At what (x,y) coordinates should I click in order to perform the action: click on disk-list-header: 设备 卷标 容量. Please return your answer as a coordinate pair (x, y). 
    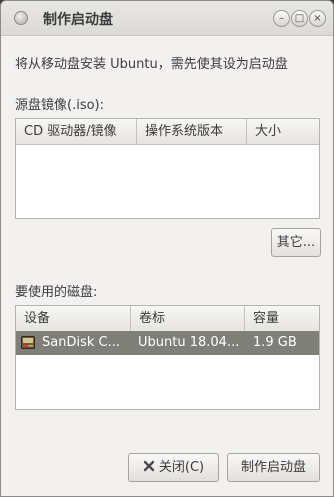
    Looking at the image, I should click on (167, 319).